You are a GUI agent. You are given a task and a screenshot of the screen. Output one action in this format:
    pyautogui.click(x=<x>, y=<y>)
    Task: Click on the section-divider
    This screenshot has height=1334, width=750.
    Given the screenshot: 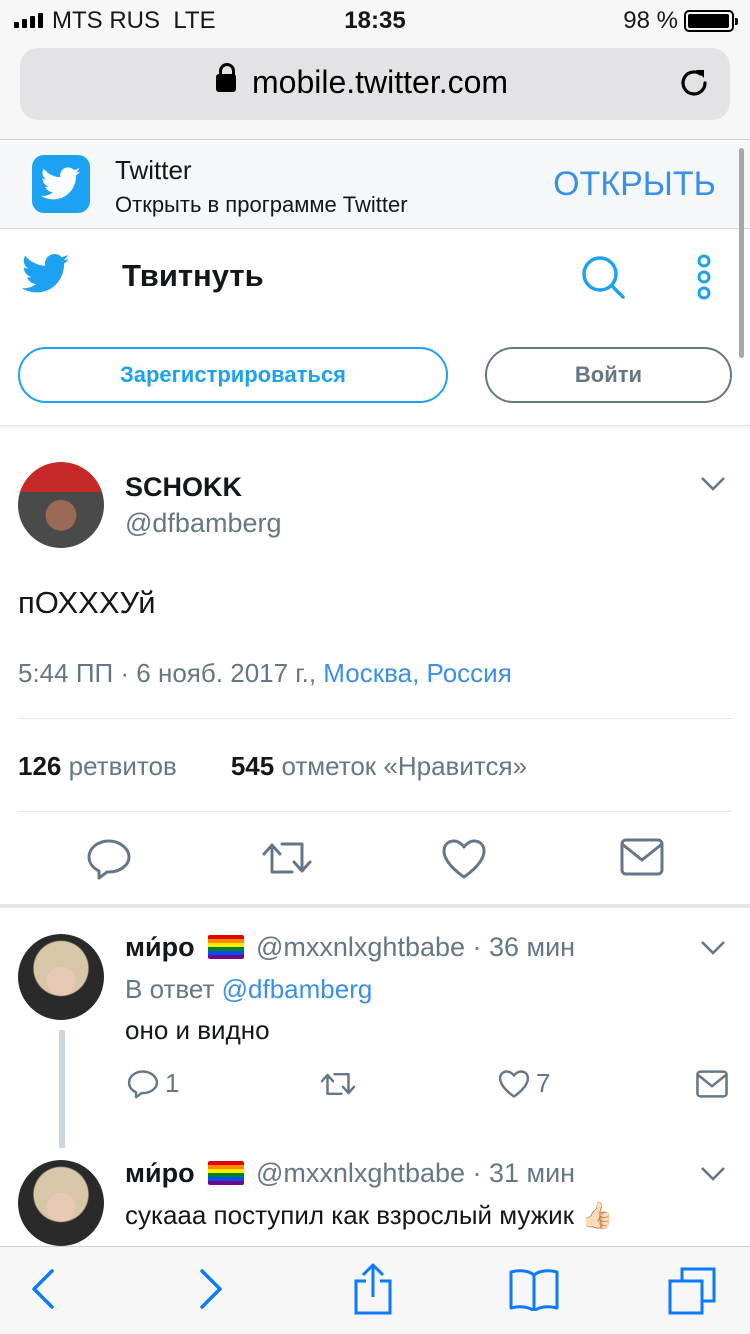 What is the action you would take?
    pyautogui.click(x=375, y=906)
    